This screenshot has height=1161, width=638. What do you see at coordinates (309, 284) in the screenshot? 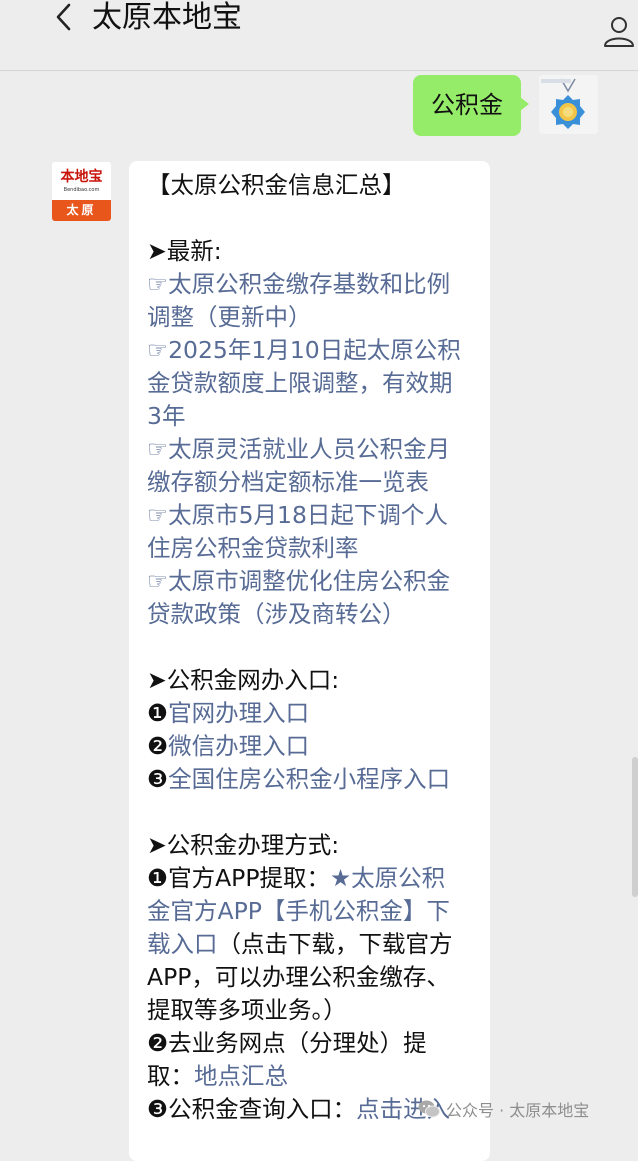
I see `latest-link-1: ☞太原公积金缴存基数和比例` at bounding box center [309, 284].